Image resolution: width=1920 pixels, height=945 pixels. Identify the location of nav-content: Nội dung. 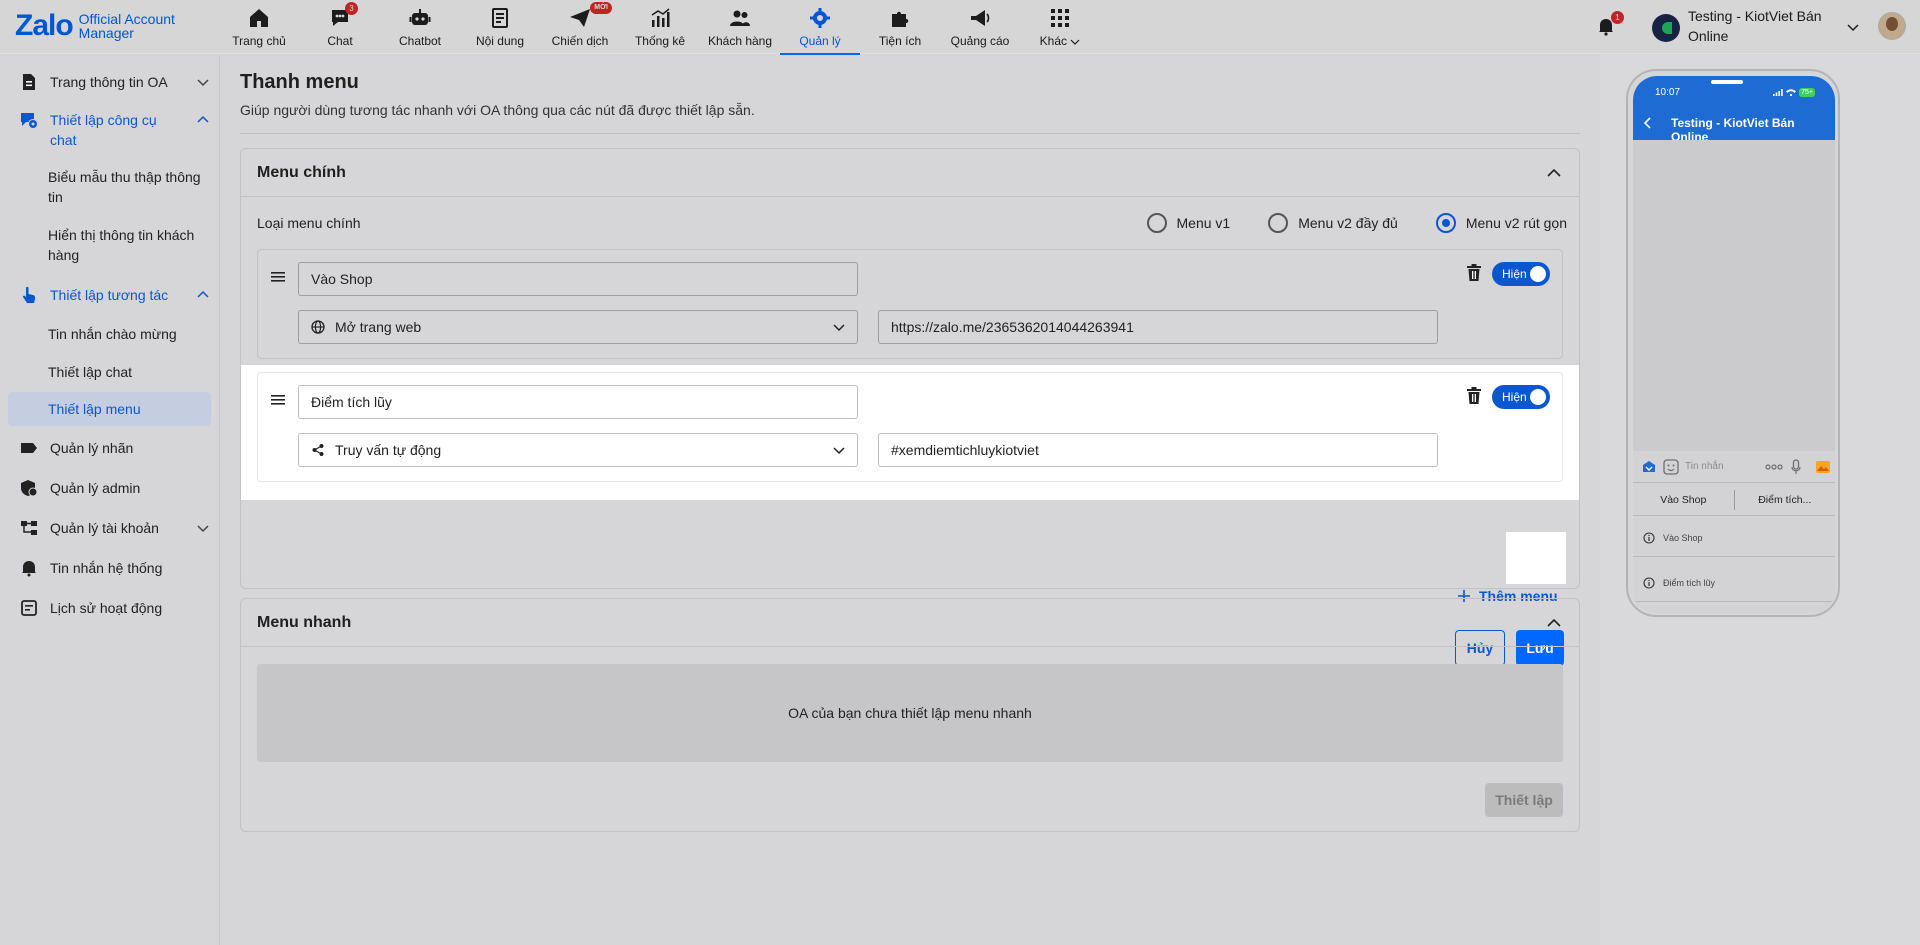
(500, 28).